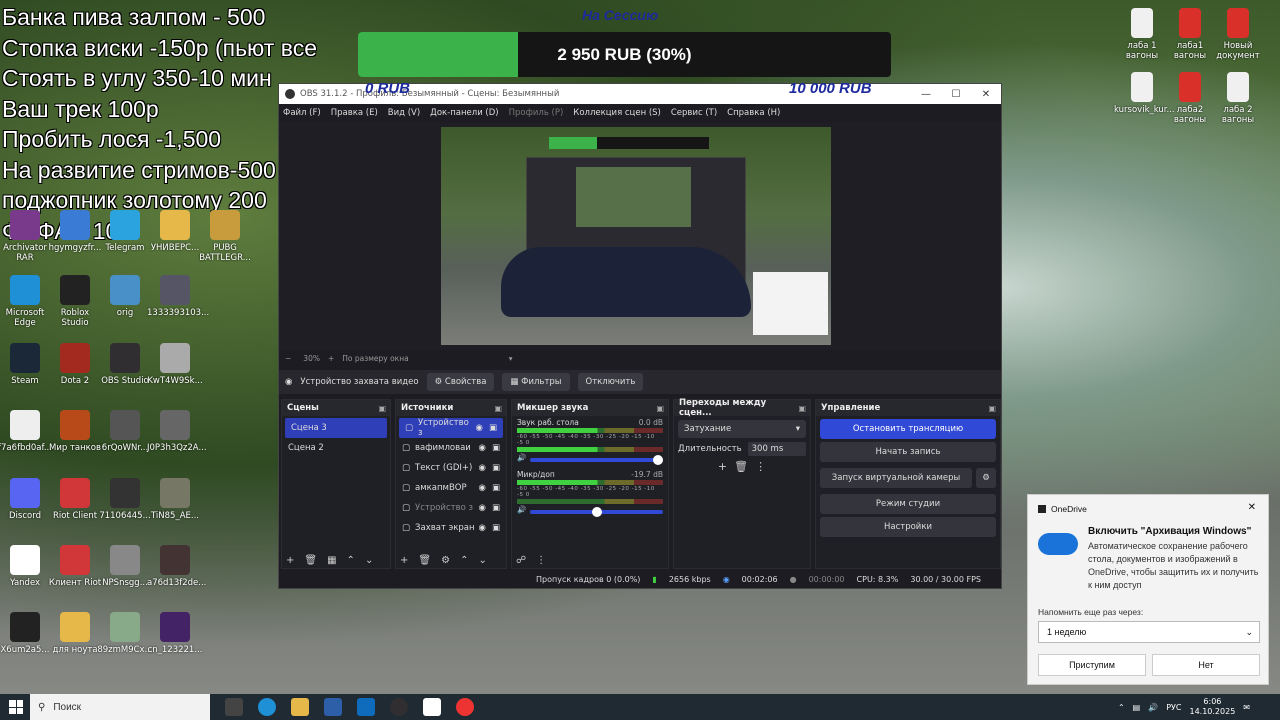 The width and height of the screenshot is (1280, 720). What do you see at coordinates (1153, 707) in the screenshot?
I see `volume-icon: 🔊` at bounding box center [1153, 707].